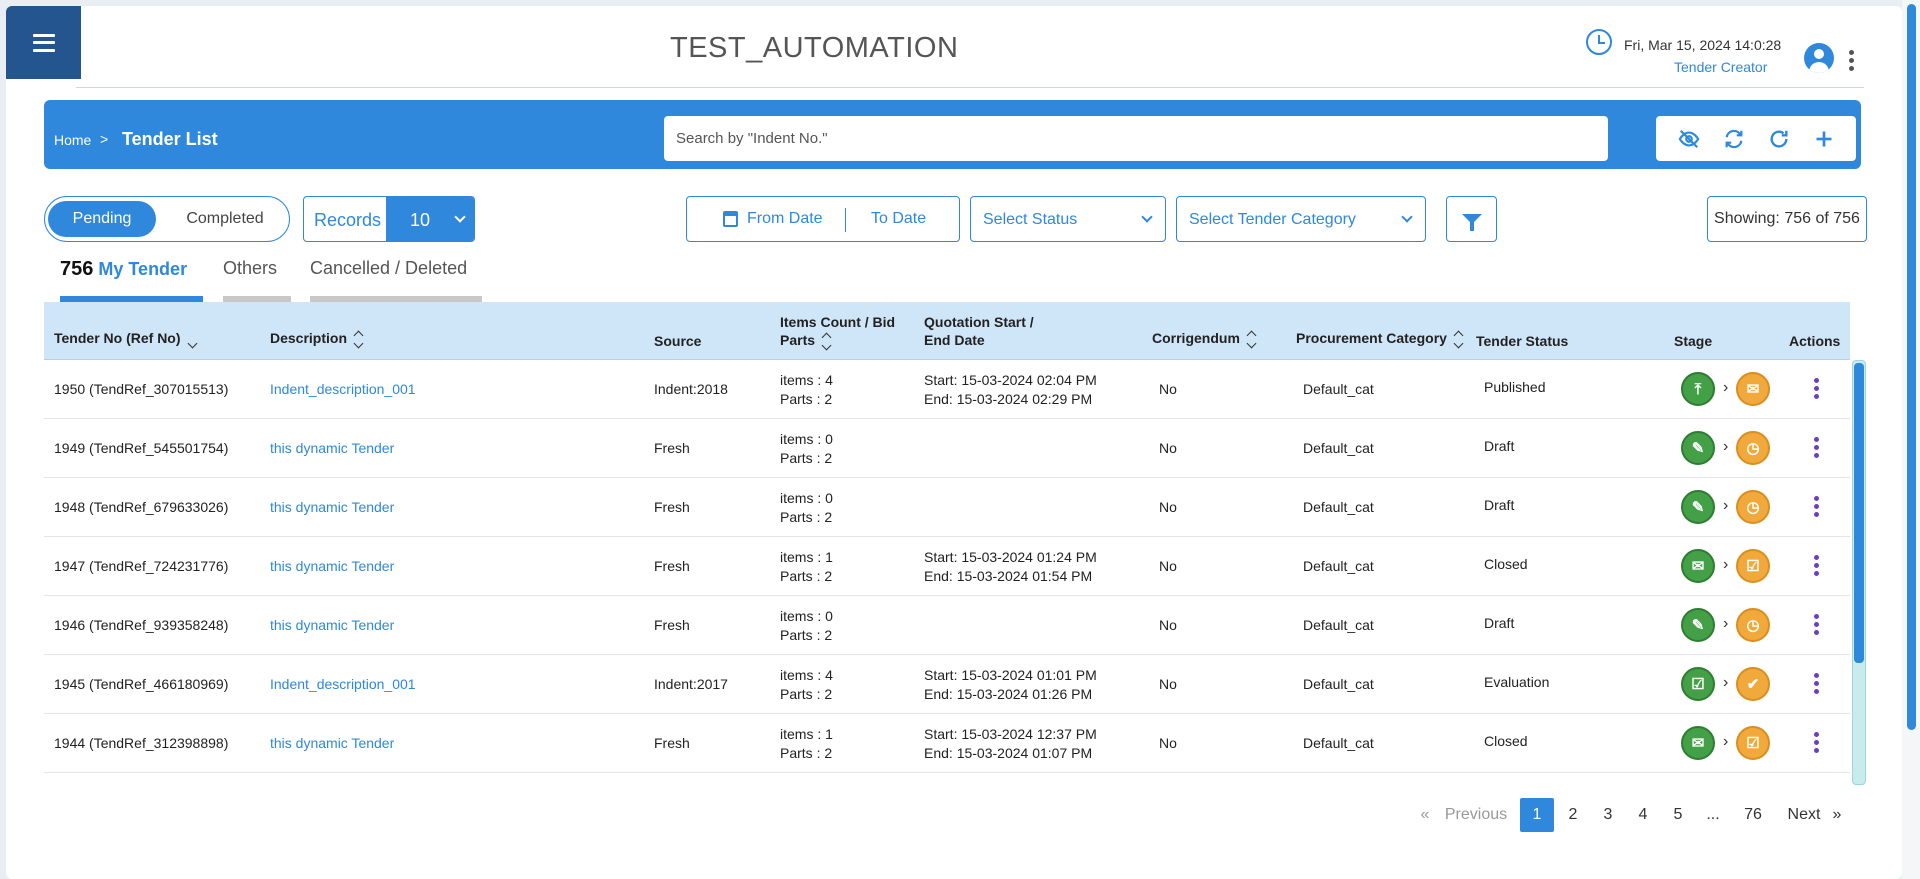  Describe the element at coordinates (72, 140) in the screenshot. I see `breadcrumb-home: Home` at that location.